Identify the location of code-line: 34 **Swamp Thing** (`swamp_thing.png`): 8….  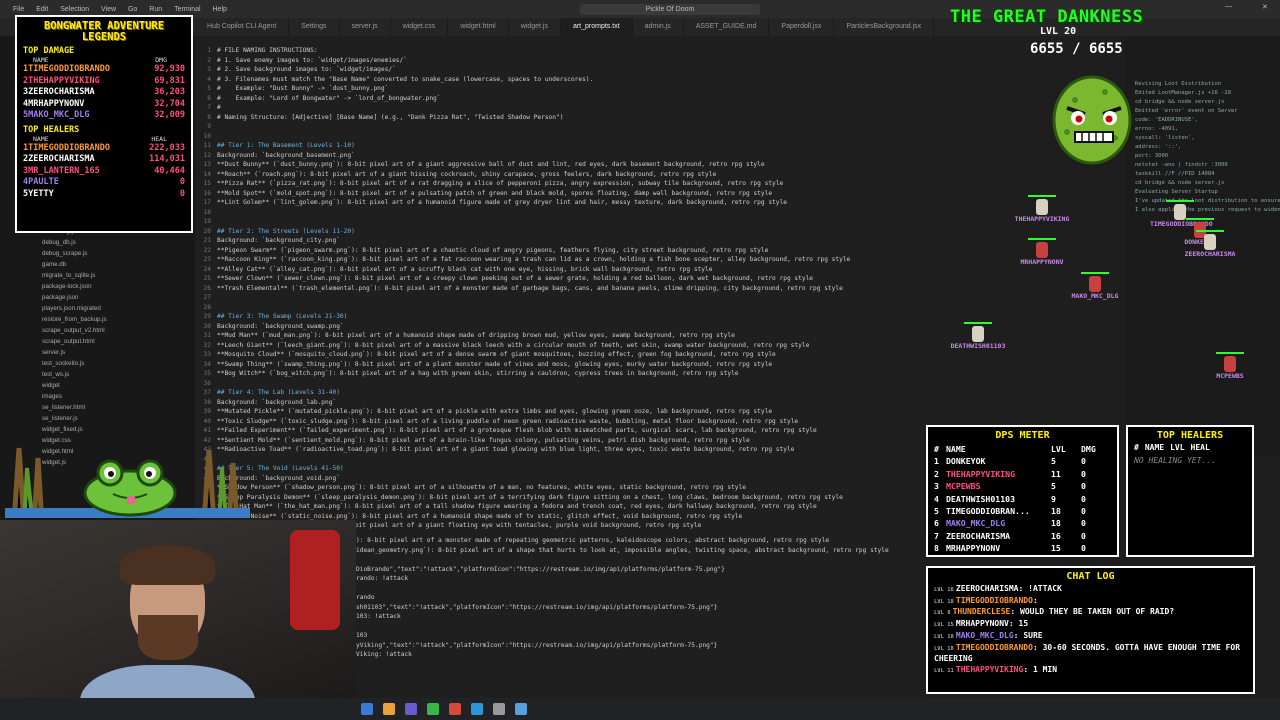
(560, 365).